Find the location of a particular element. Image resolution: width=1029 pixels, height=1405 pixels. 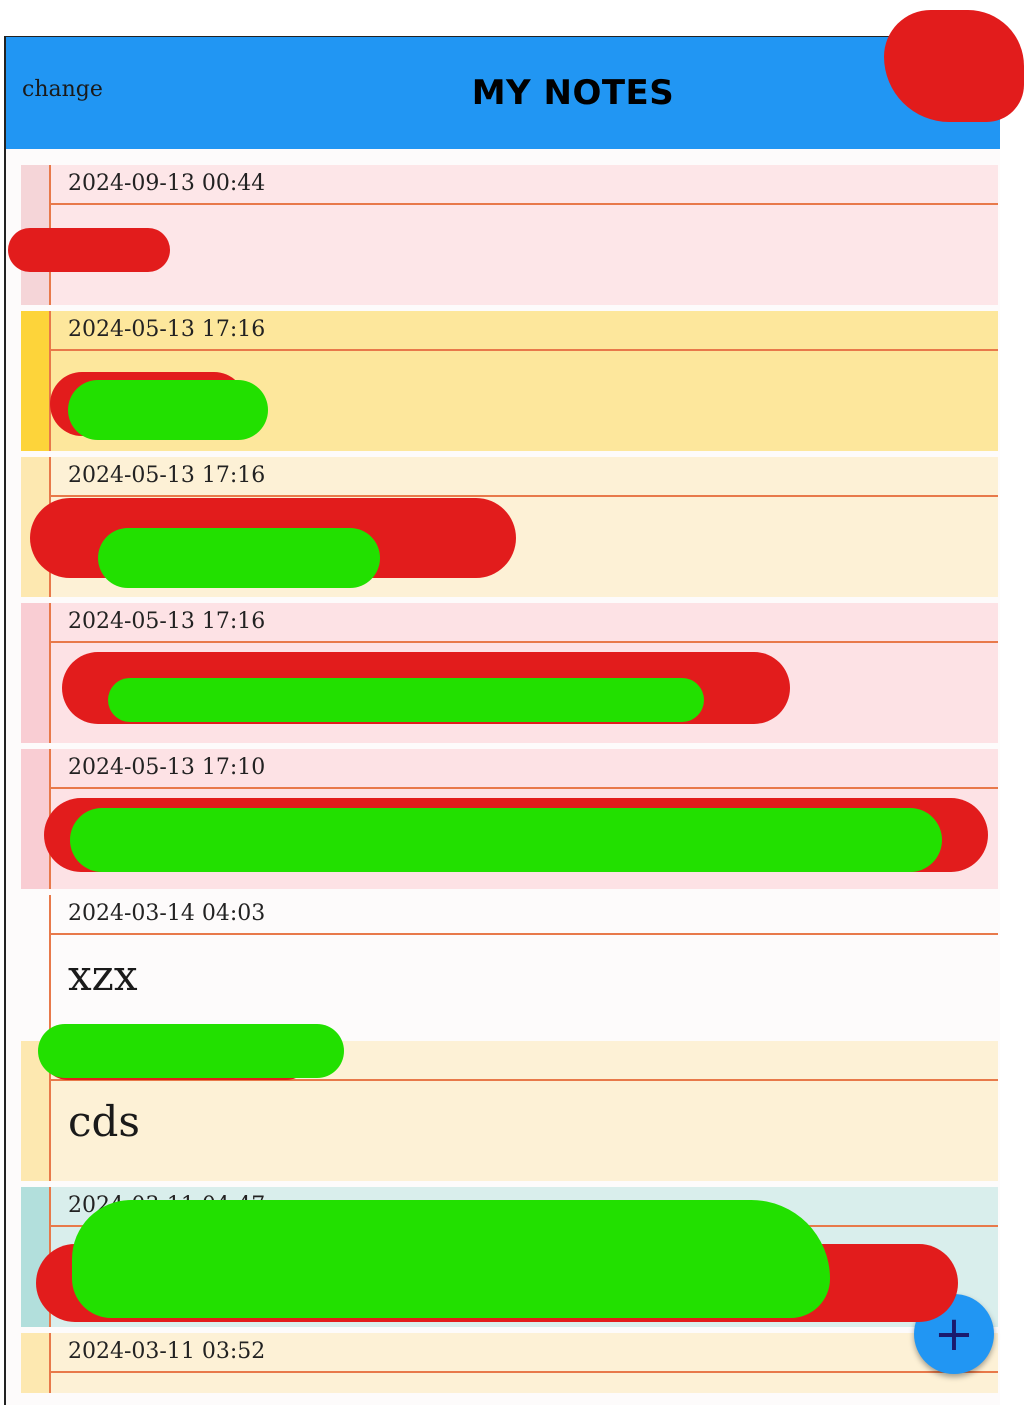

note-date: 2024-09-13 00:44 is located at coordinates (167, 183).